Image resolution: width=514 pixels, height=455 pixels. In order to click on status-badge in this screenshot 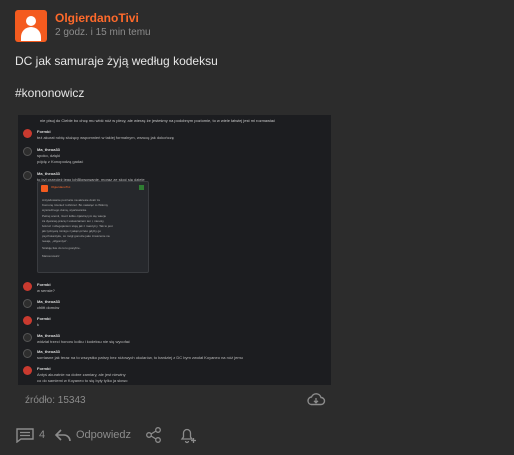, I will do `click(141, 187)`.